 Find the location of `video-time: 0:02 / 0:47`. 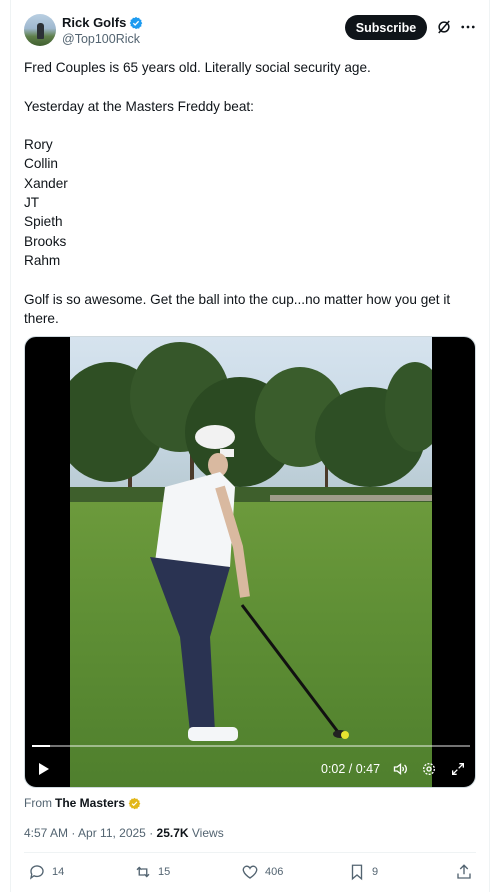

video-time: 0:02 / 0:47 is located at coordinates (351, 769).